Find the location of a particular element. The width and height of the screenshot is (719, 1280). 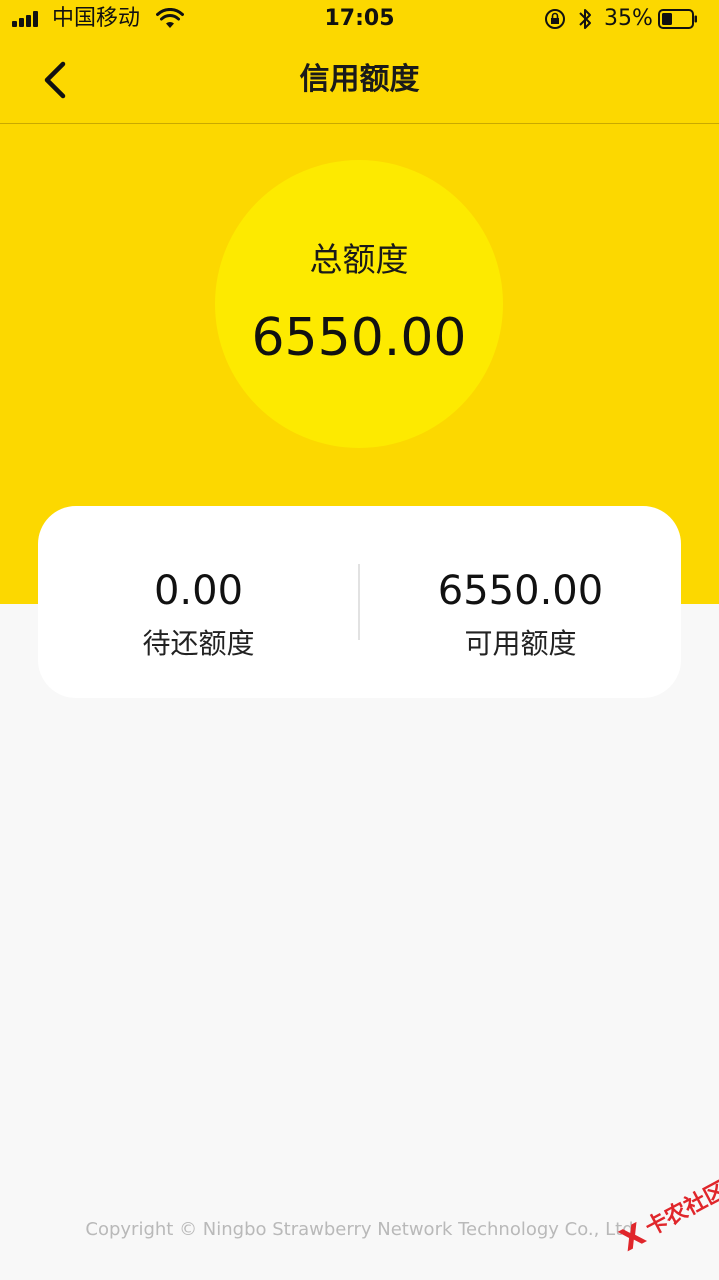

bluetooth-icon is located at coordinates (585, 19).